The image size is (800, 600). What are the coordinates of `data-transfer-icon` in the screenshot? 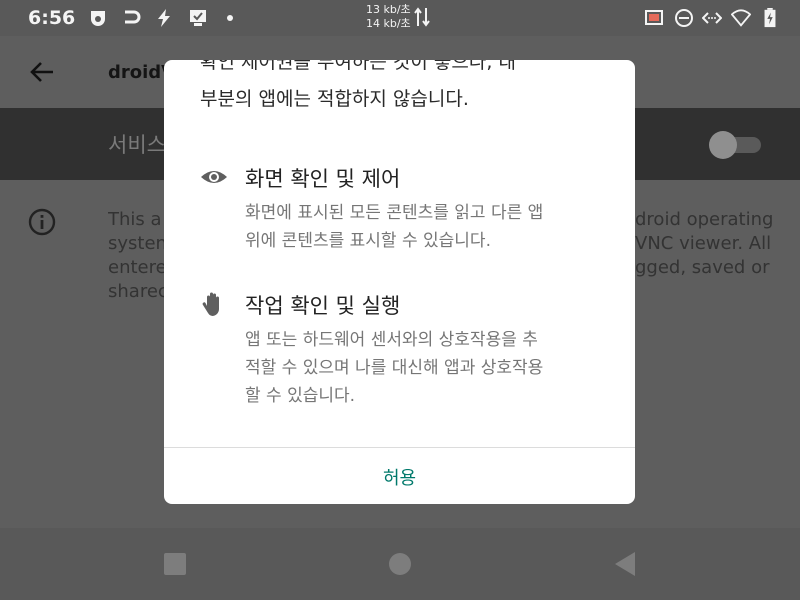 It's located at (422, 17).